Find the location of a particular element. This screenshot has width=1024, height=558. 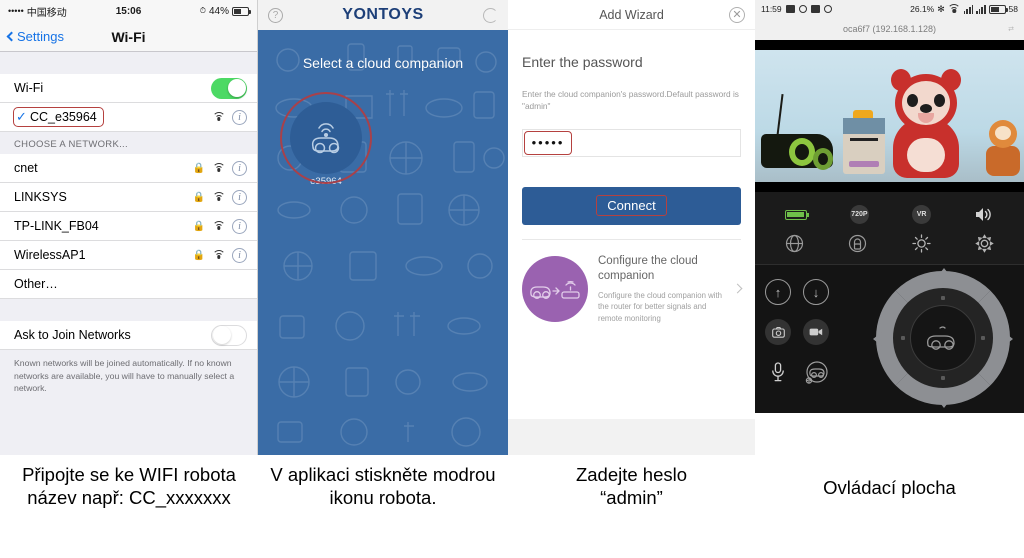

speaker-glyph is located at coordinates (984, 214).